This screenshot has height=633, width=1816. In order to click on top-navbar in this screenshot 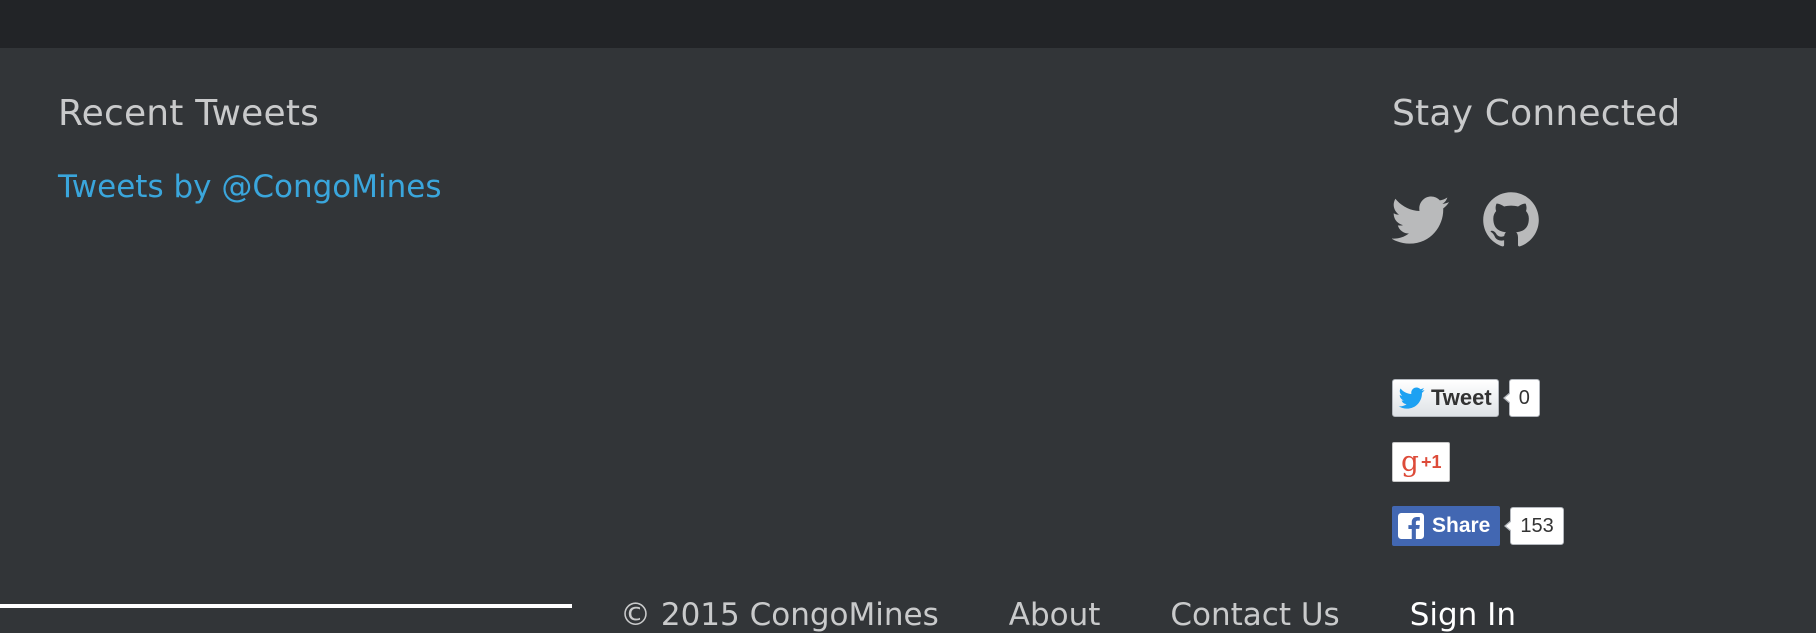, I will do `click(908, 24)`.